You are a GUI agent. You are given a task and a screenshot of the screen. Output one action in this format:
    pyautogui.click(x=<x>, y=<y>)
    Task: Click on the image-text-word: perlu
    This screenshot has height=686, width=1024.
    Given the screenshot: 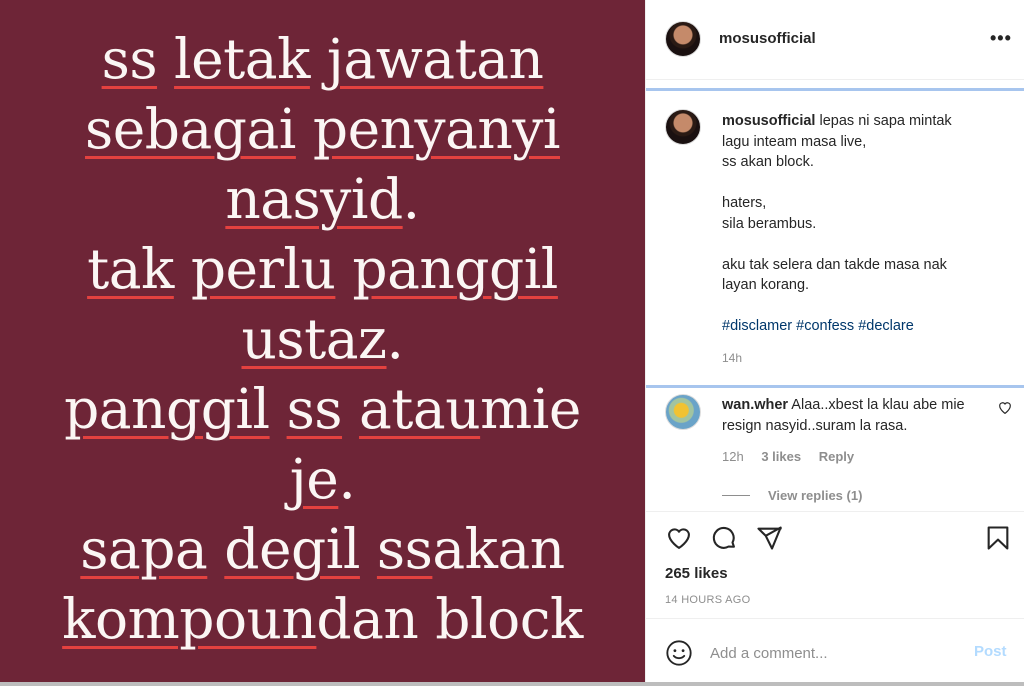 What is the action you would take?
    pyautogui.click(x=263, y=269)
    